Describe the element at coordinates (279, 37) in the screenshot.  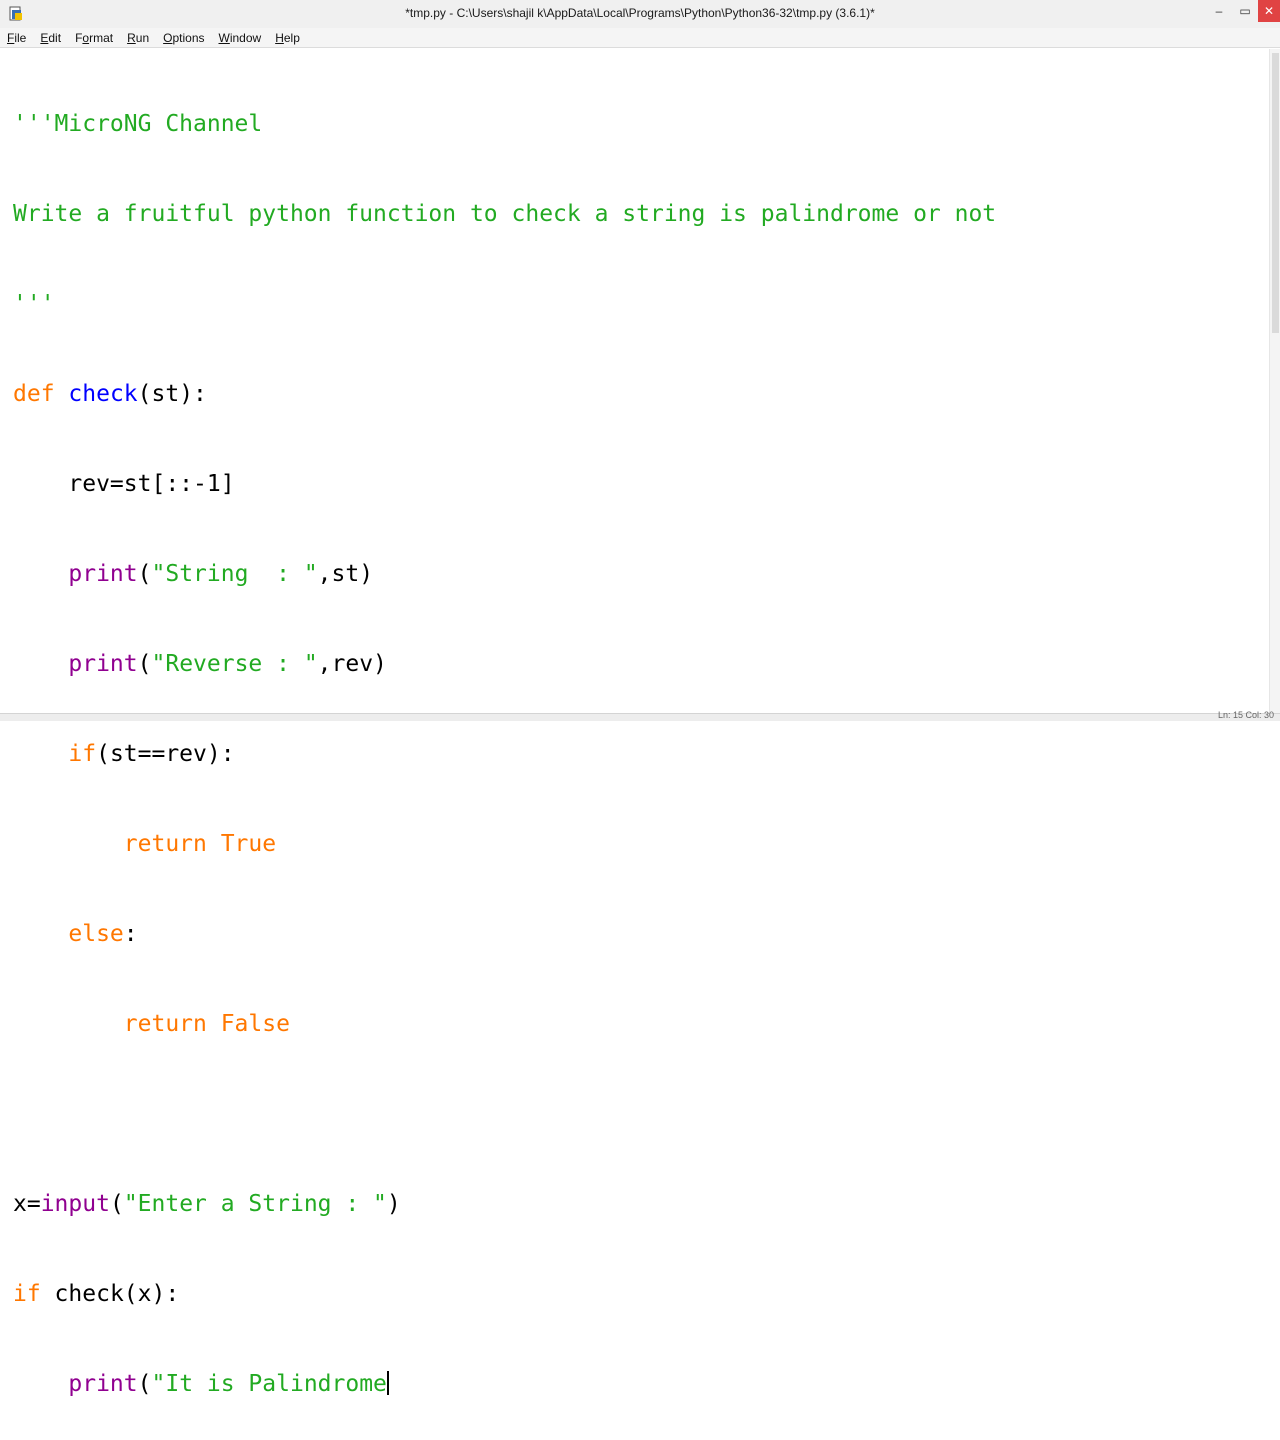
I see `menu-help-accel: H` at that location.